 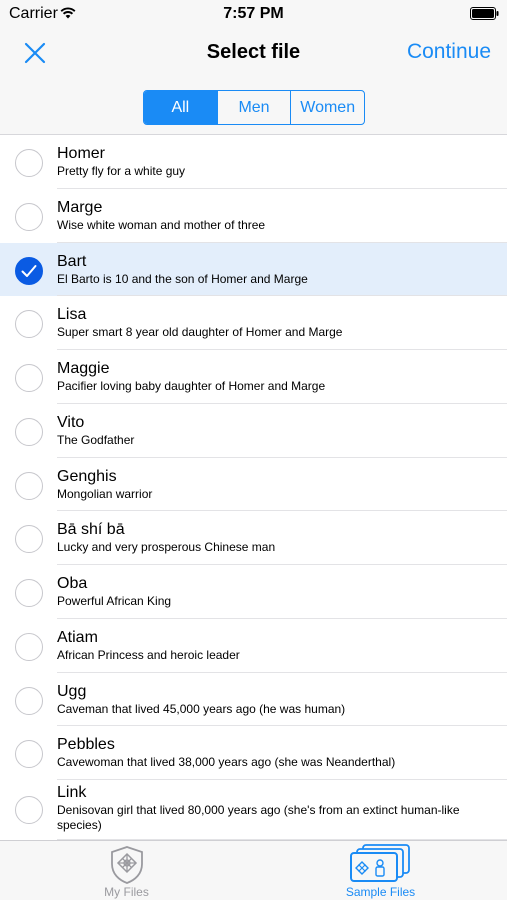 What do you see at coordinates (161, 224) in the screenshot?
I see `item-description: Wise white woman and mother of three` at bounding box center [161, 224].